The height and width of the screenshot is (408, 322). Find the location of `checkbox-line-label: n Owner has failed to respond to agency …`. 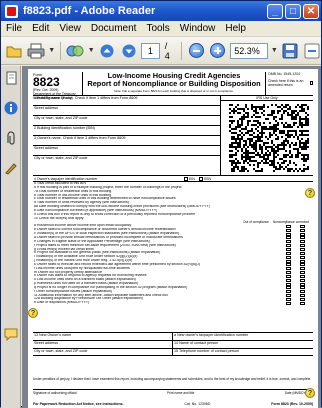

checkbox-line-label: n Owner has failed to respond to agency … is located at coordinates (90, 276).